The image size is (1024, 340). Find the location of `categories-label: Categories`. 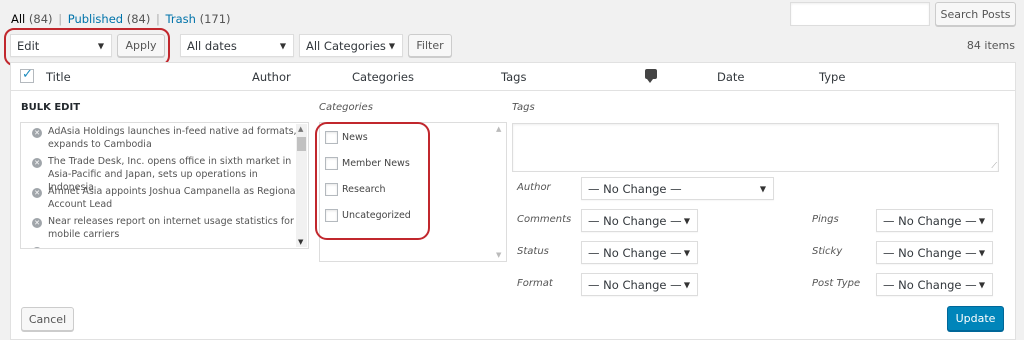

categories-label: Categories is located at coordinates (346, 107).